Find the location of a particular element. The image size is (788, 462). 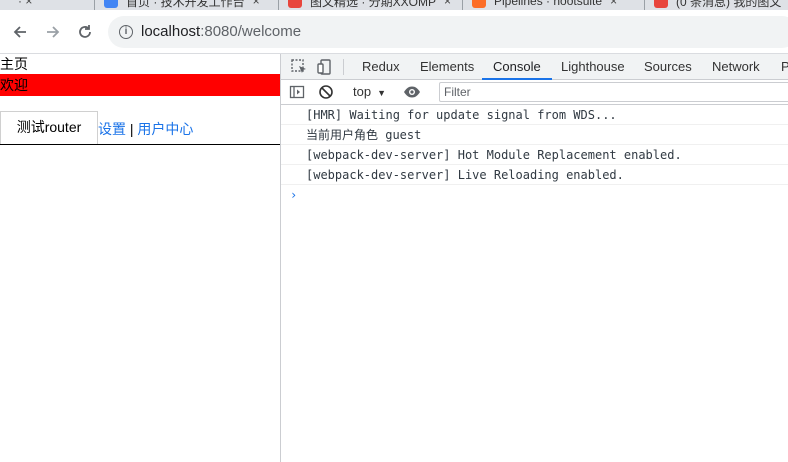

home-title: 主页 is located at coordinates (14, 64).